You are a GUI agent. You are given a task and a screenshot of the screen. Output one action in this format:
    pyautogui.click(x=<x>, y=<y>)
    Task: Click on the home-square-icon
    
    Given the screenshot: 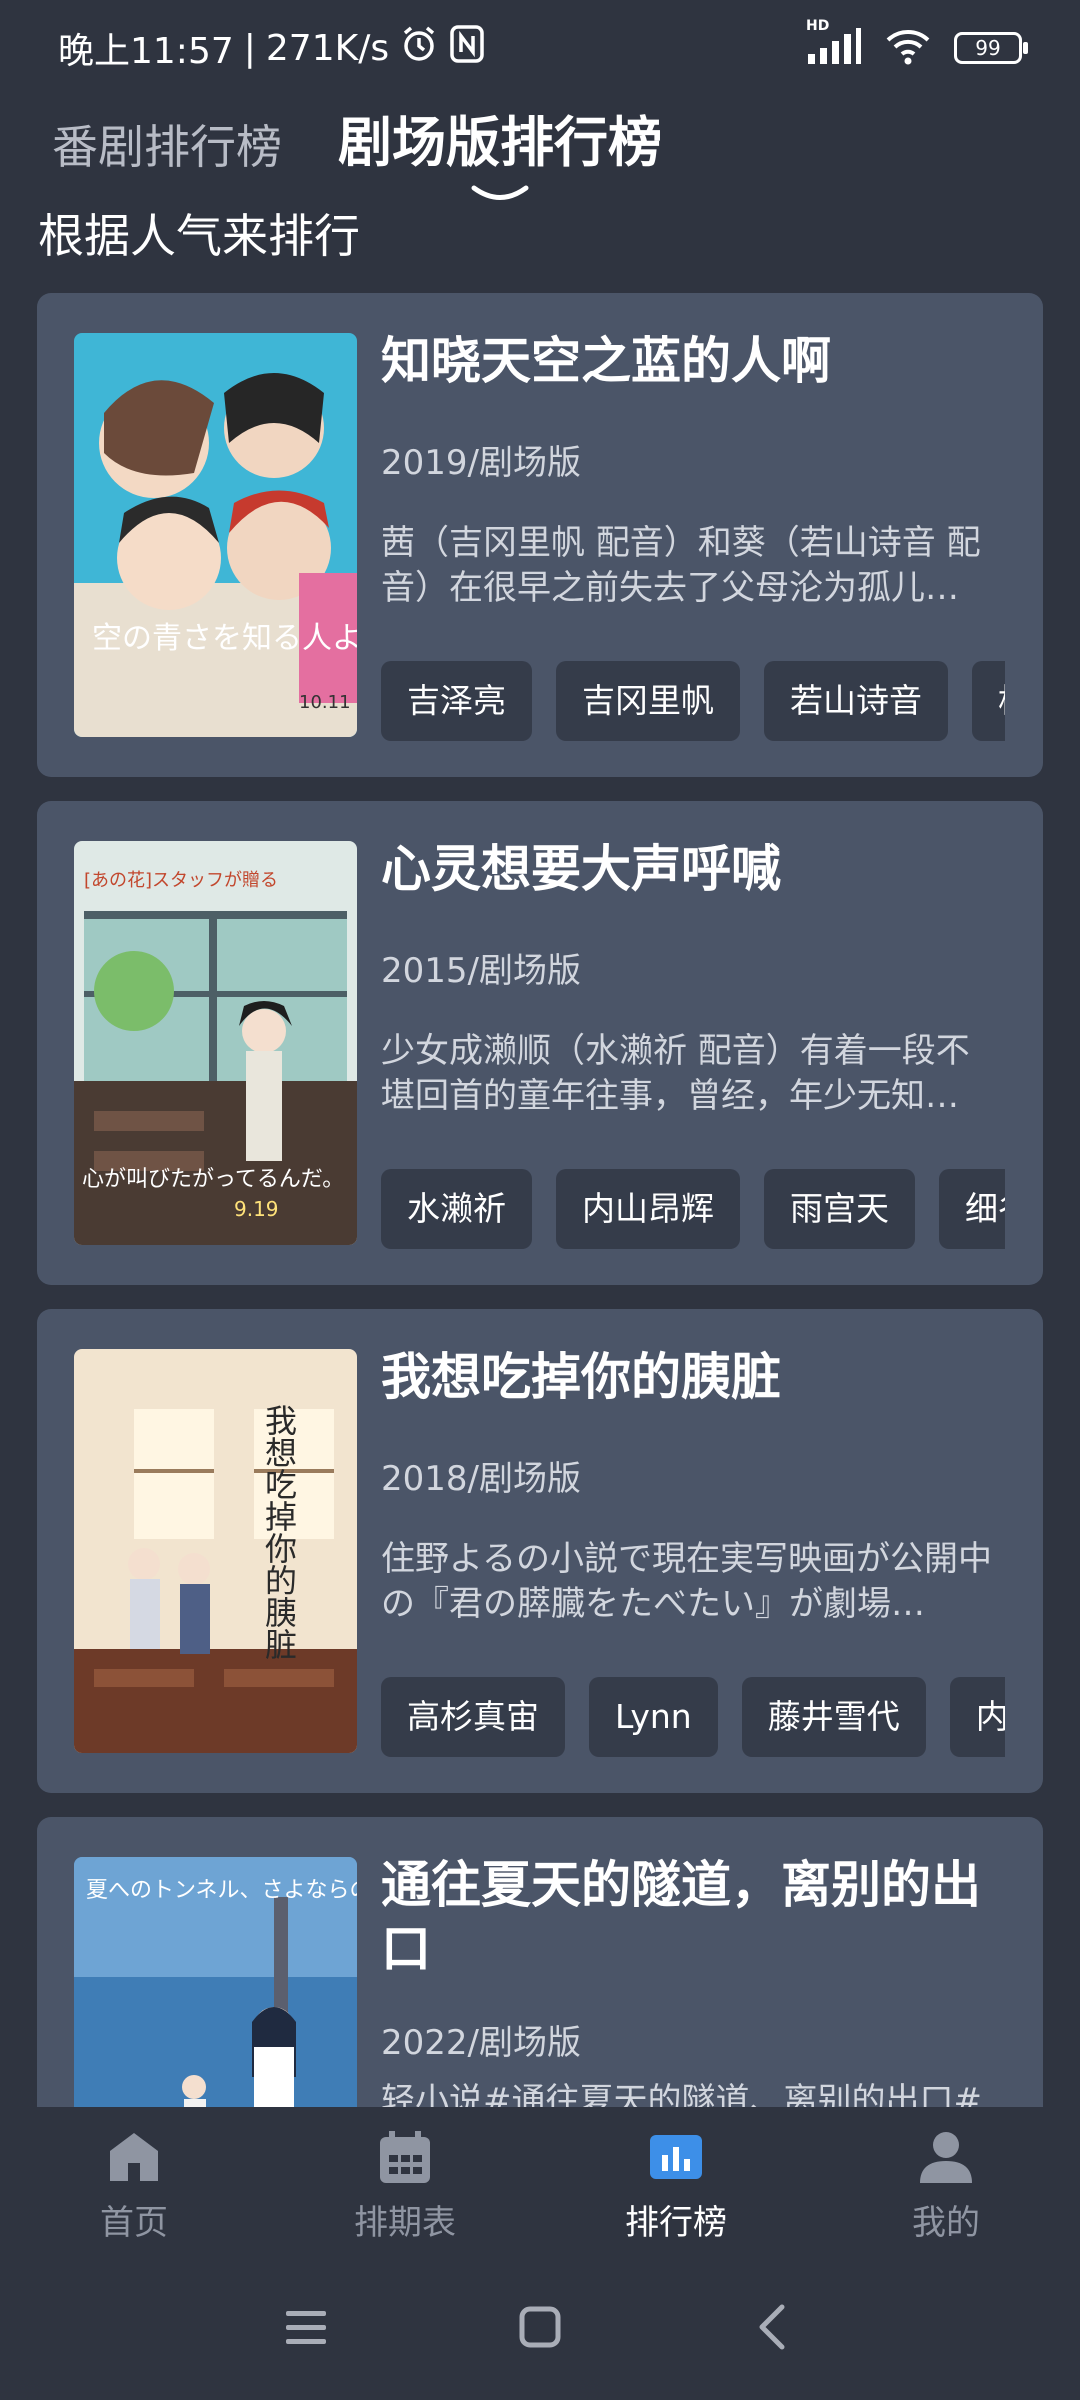 What is the action you would take?
    pyautogui.click(x=540, y=2327)
    